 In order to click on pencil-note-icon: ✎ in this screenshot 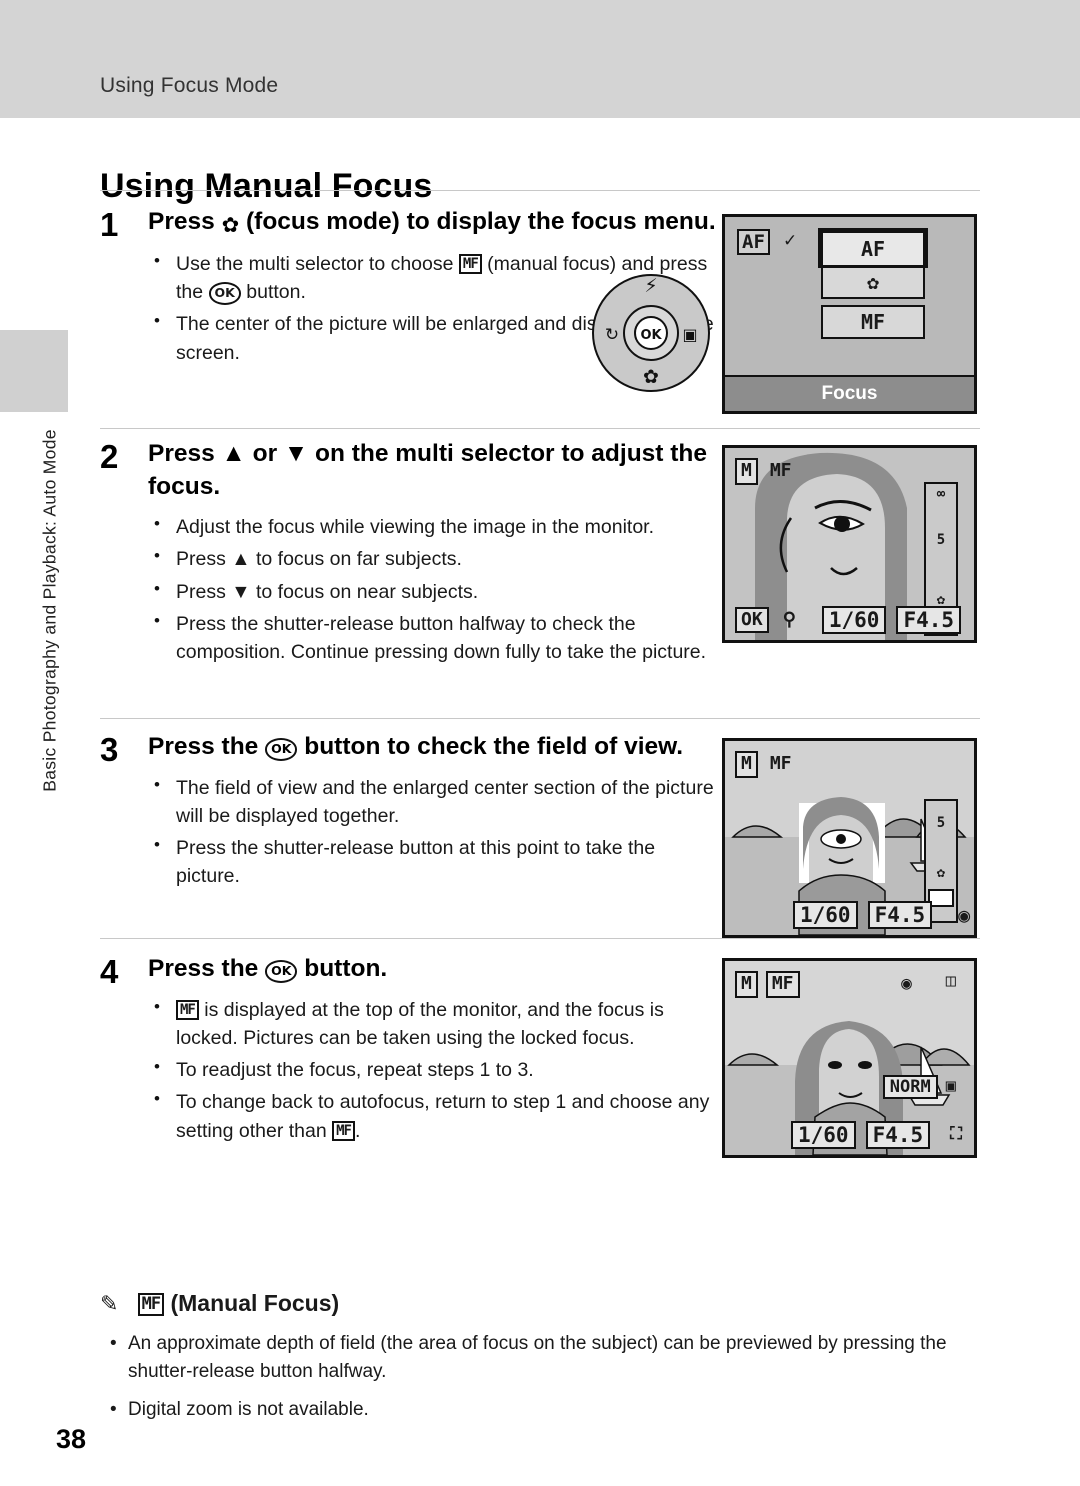, I will do `click(109, 1304)`.